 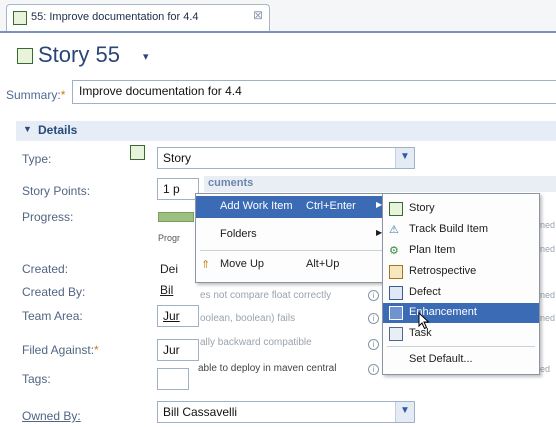 I want to click on editor-tab-bar: 55: Improve documentation for 4.4 ⊠, so click(x=278, y=16).